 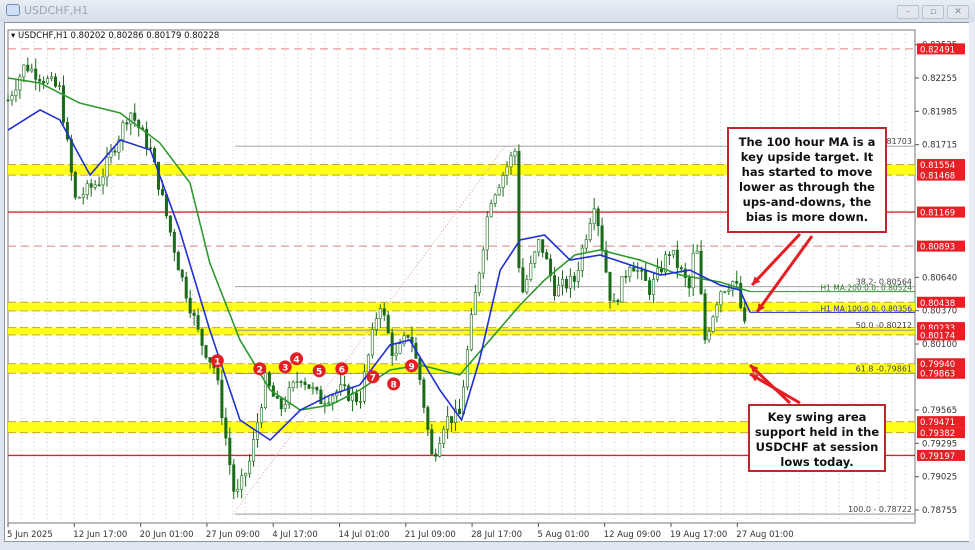 What do you see at coordinates (285, 368) in the screenshot?
I see `swing-marker-number: 3` at bounding box center [285, 368].